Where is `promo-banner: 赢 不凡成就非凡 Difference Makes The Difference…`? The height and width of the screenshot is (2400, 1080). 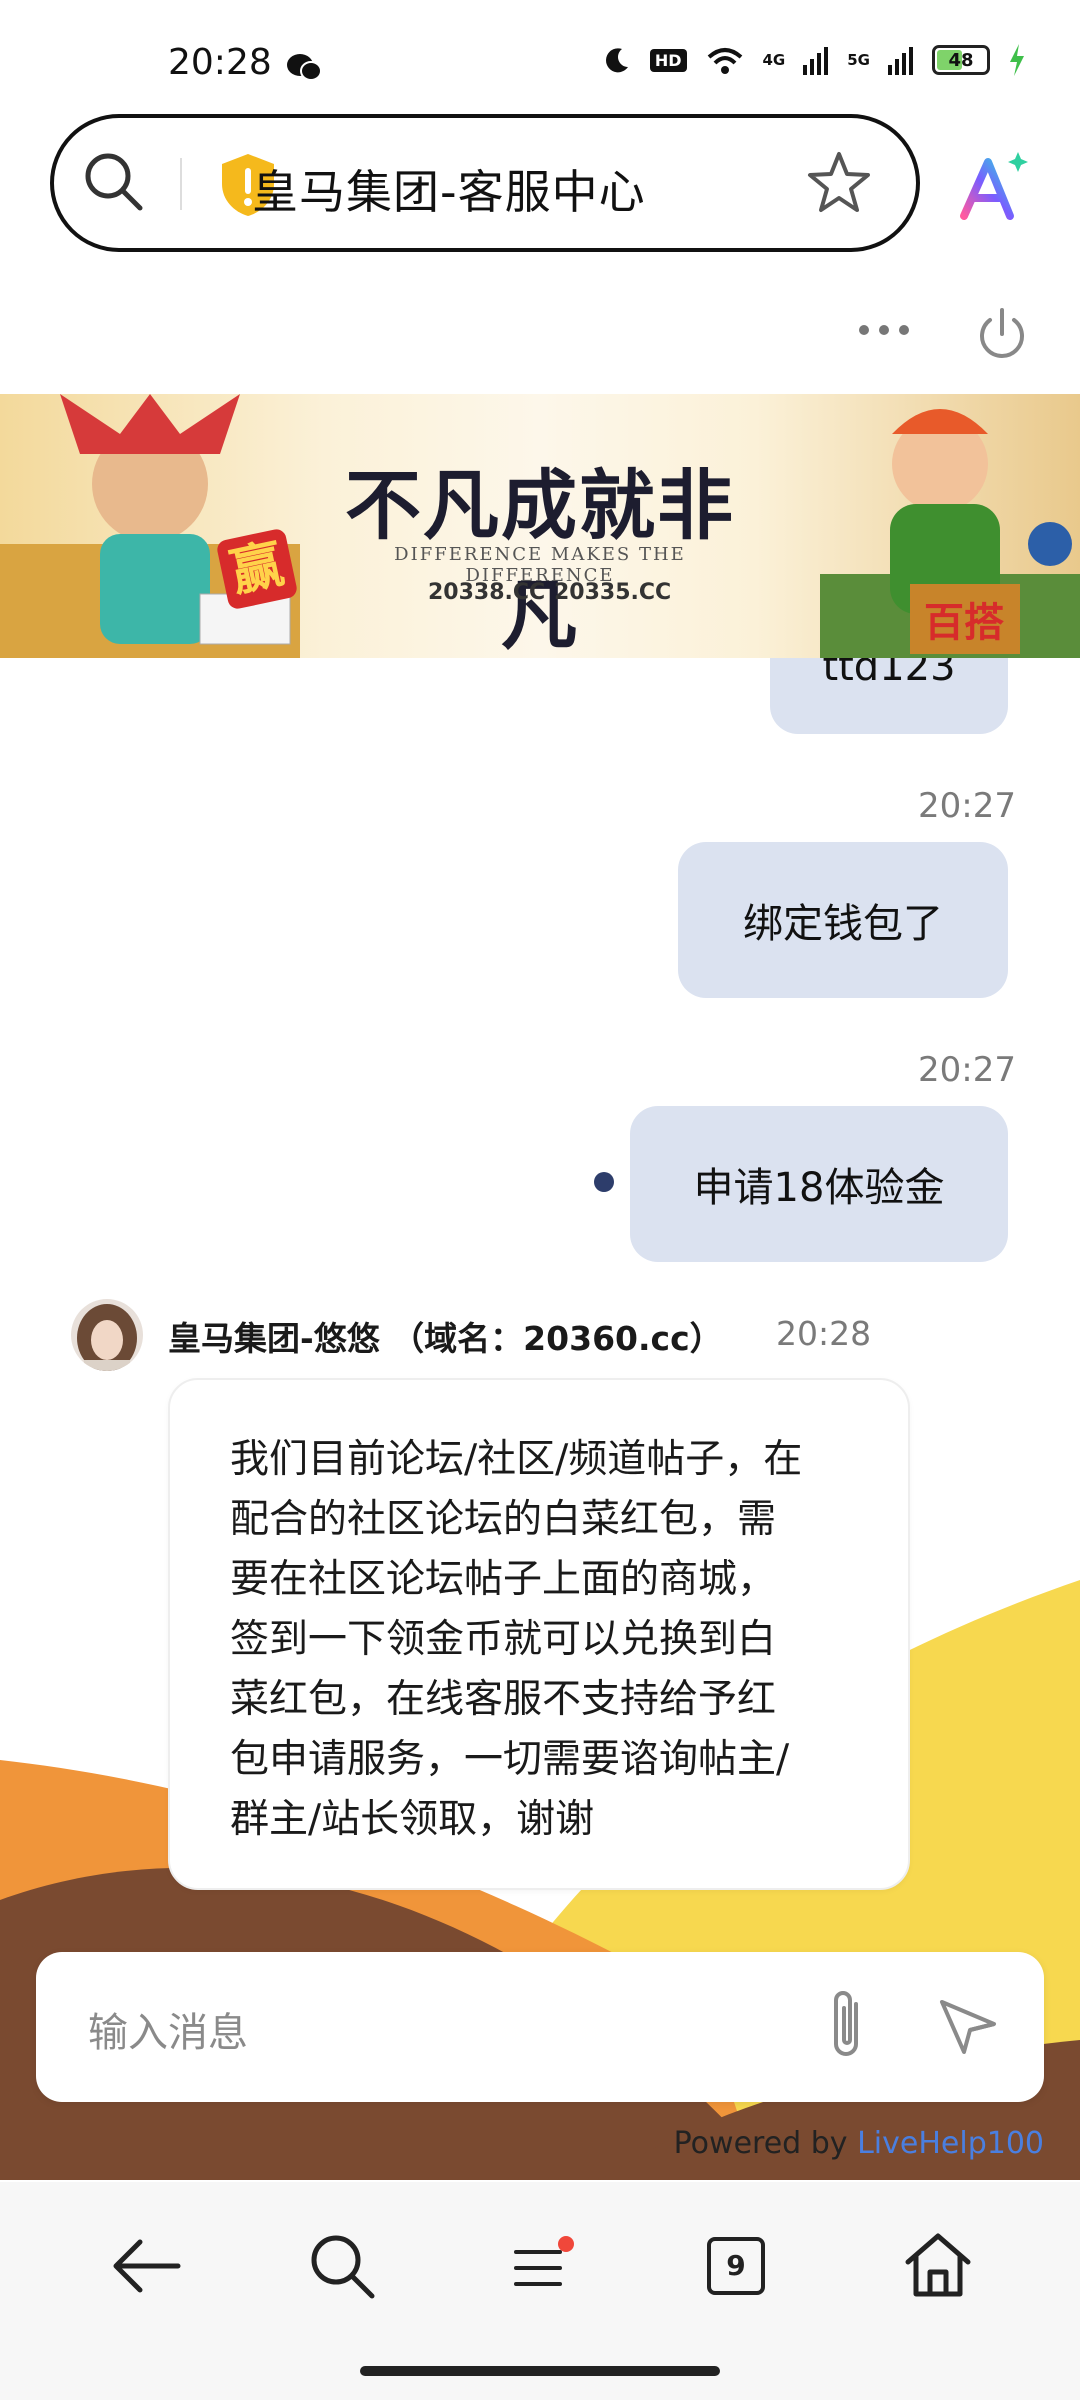
promo-banner: 赢 不凡成就非凡 Difference Makes The Difference… is located at coordinates (540, 526).